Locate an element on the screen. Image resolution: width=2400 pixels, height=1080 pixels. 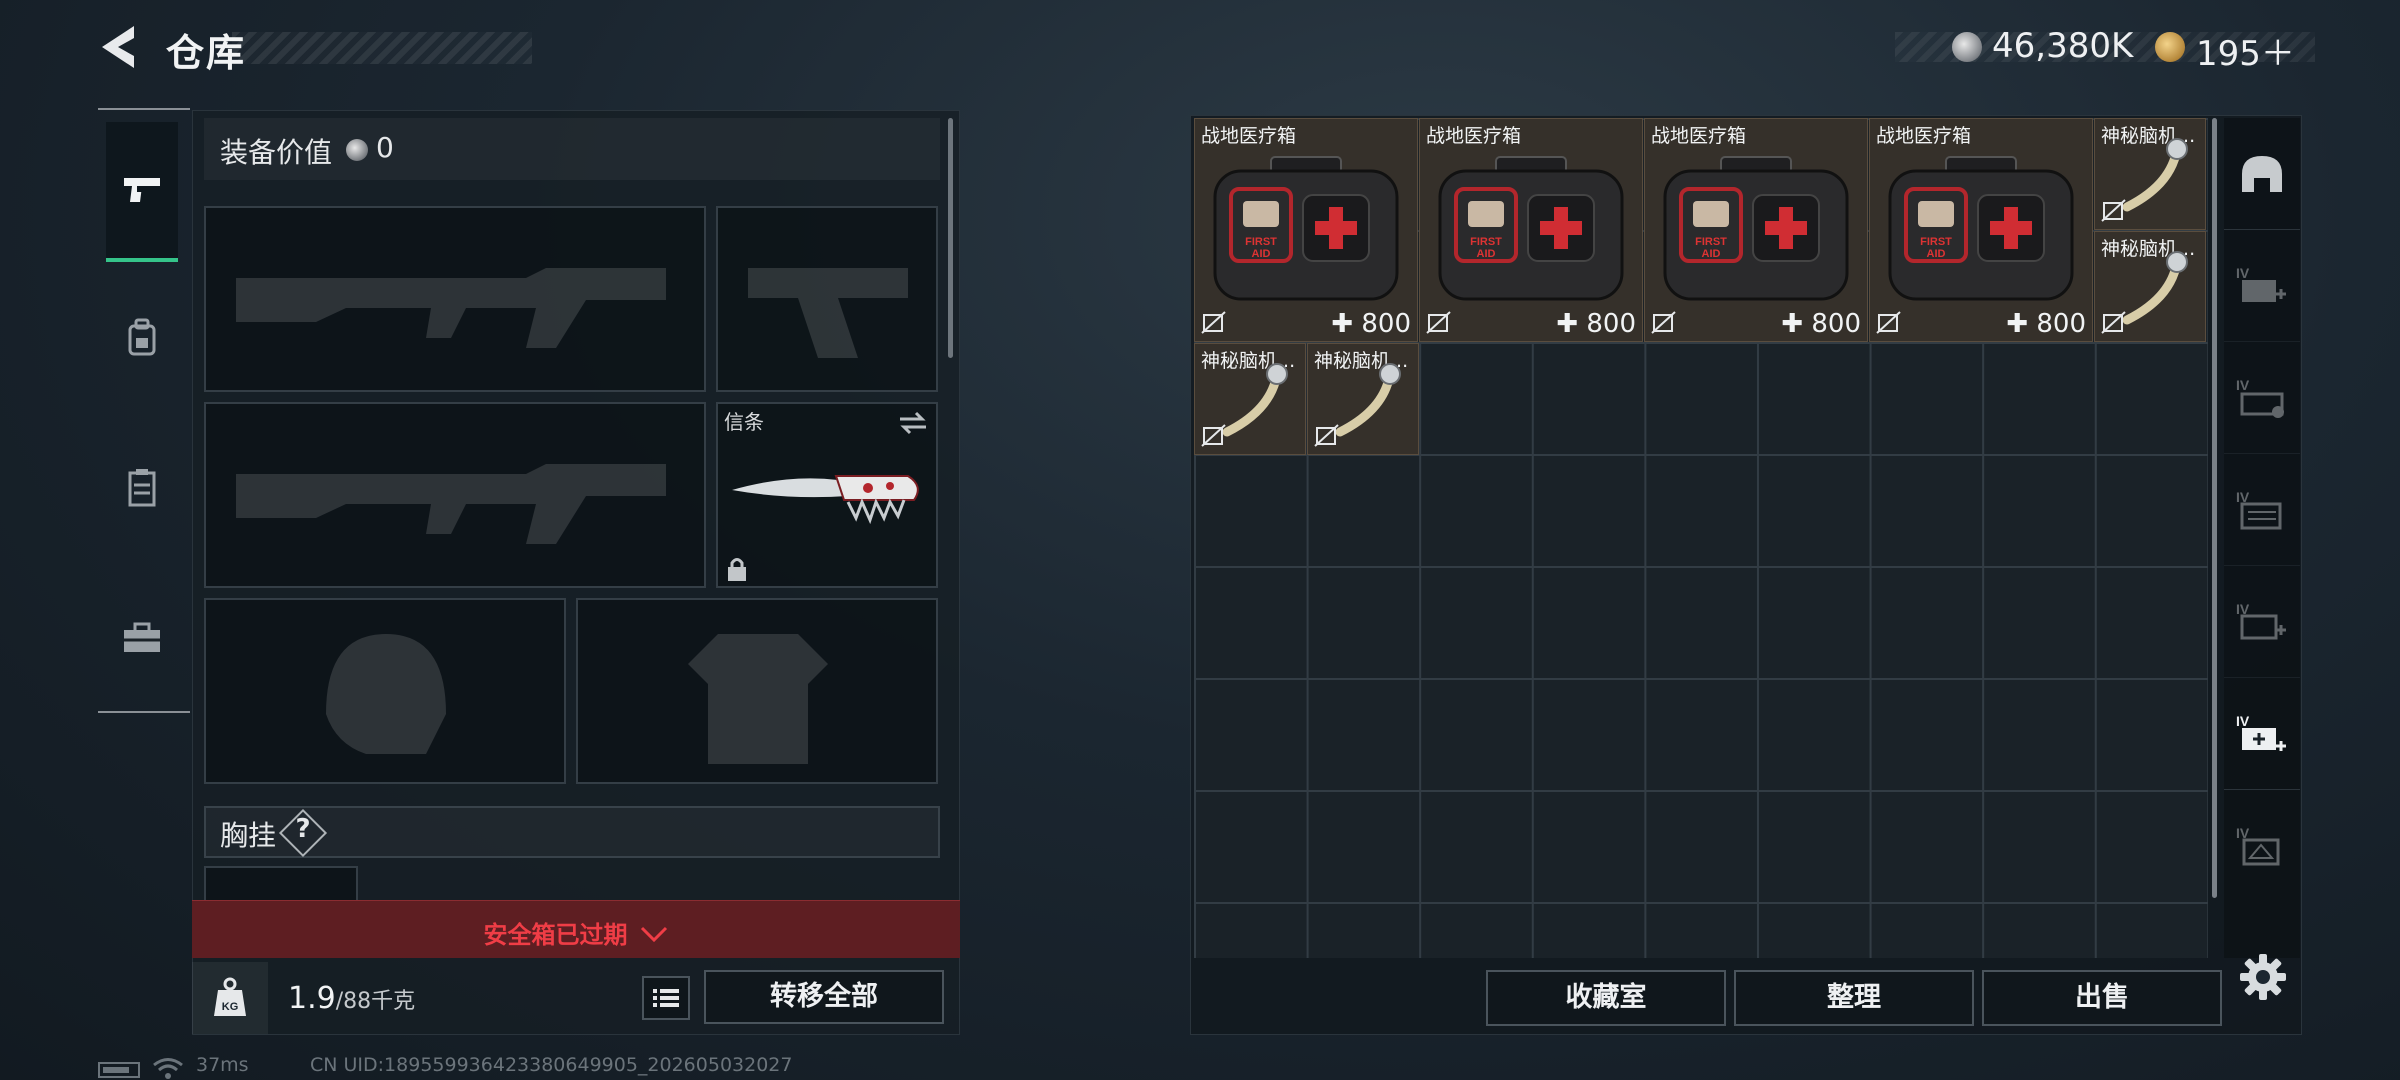
tab-vest is located at coordinates (142, 488).